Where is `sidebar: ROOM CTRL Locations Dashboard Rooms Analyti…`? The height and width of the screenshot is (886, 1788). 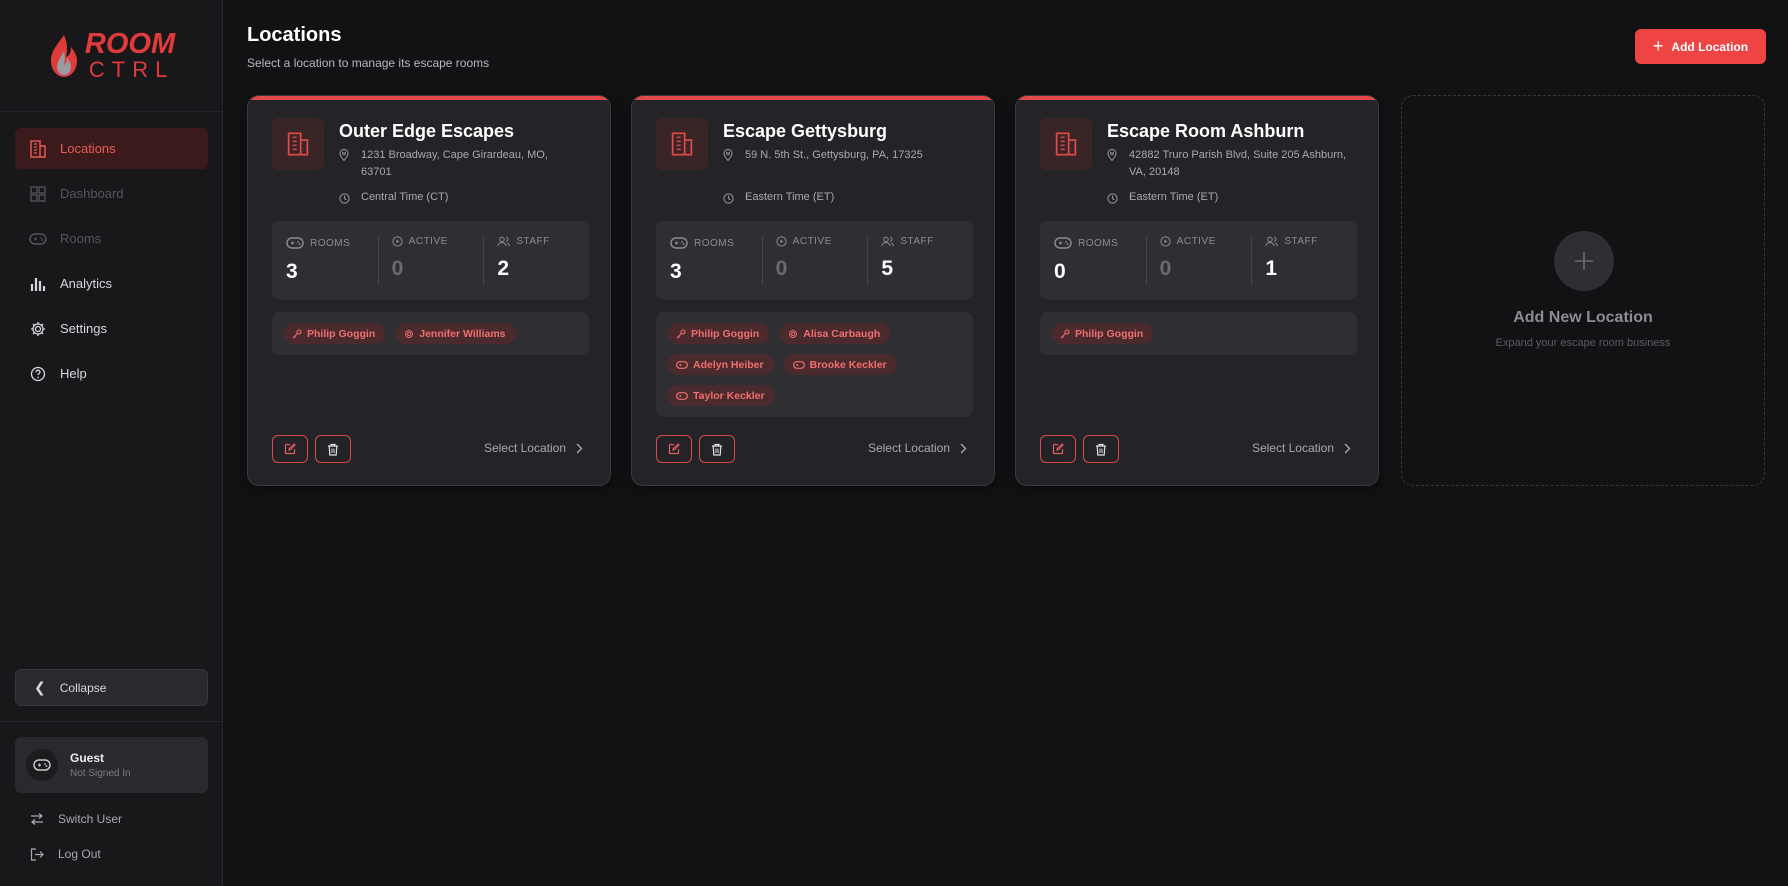 sidebar: ROOM CTRL Locations Dashboard Rooms Analyti… is located at coordinates (111, 443).